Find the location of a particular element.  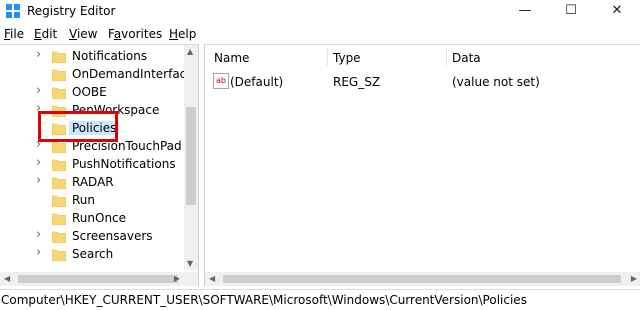

scroll-up-icon: ▲ is located at coordinates (190, 51).